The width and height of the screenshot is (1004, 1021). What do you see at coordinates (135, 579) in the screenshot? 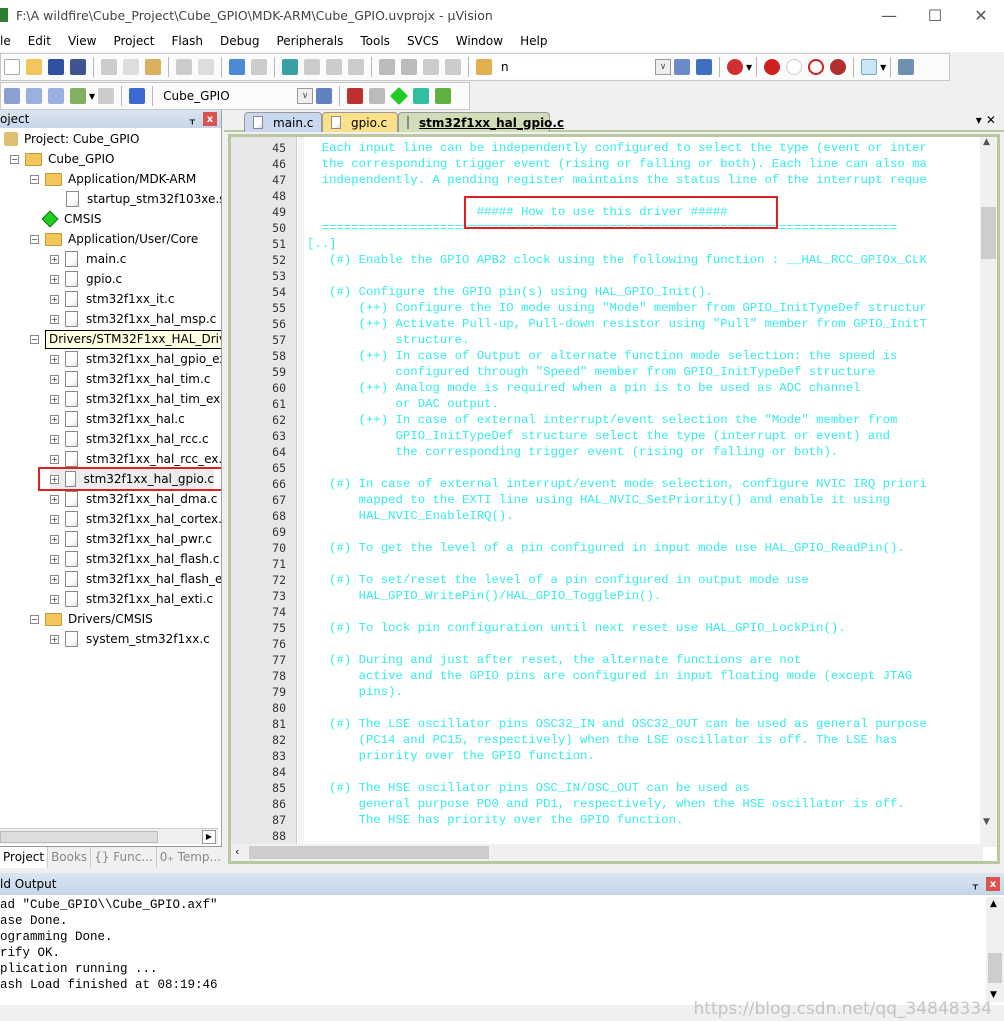
I see `tree-file: +stm32f1xx_hal_flash_ex.c` at bounding box center [135, 579].